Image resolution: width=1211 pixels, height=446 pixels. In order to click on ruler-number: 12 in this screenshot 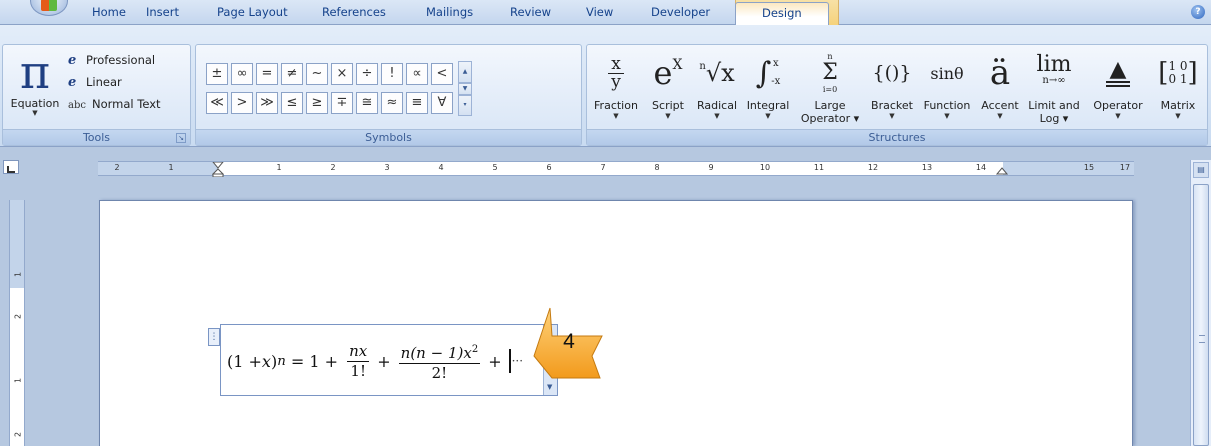, I will do `click(873, 167)`.